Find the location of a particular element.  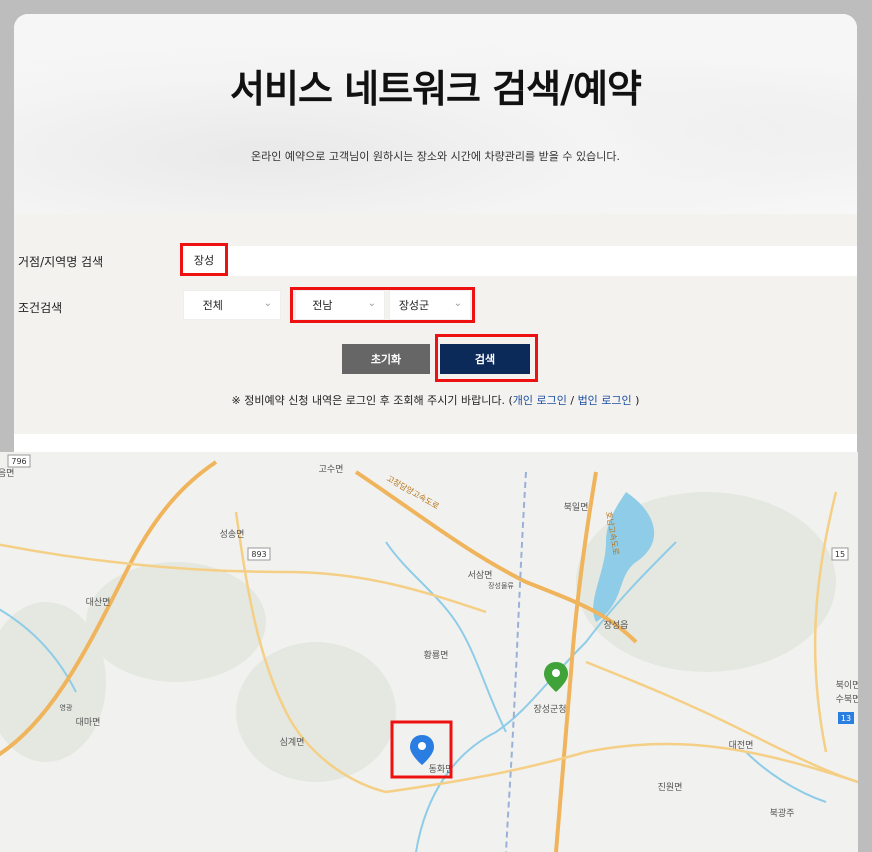

road-shield-796: 796 is located at coordinates (19, 461).